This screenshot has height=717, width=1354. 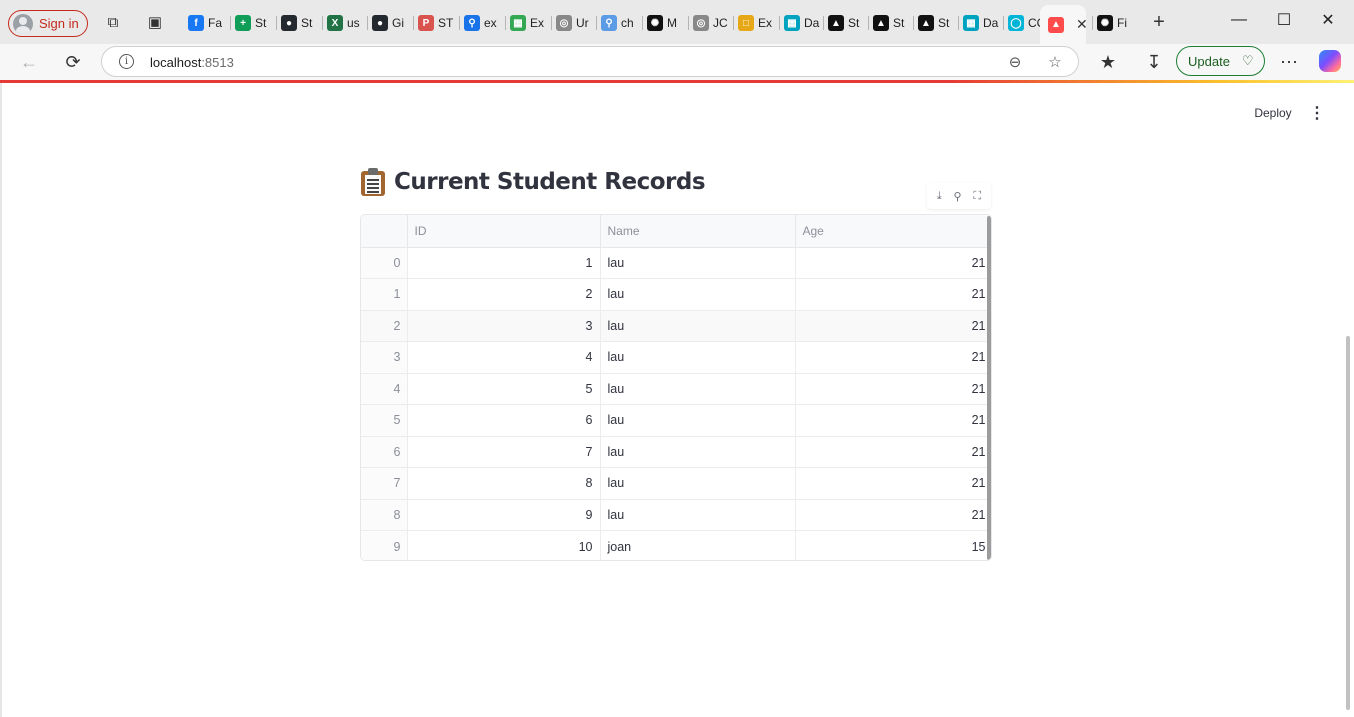 What do you see at coordinates (192, 62) in the screenshot?
I see `url-text: localhost:8513` at bounding box center [192, 62].